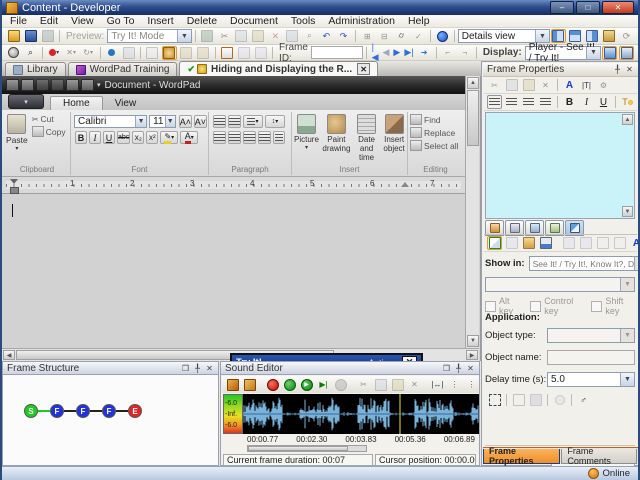 Image resolution: width=640 pixels, height=480 pixels. Describe the element at coordinates (126, 103) in the screenshot. I see `wordpad-tab-view: View` at that location.